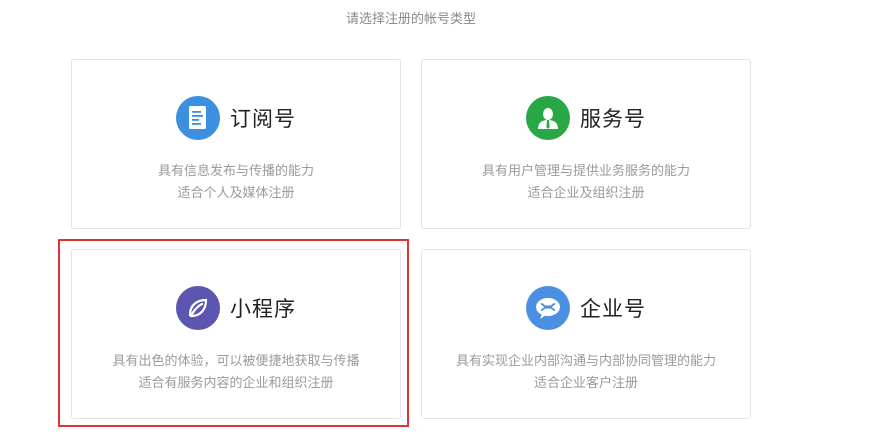  I want to click on card-header: 订阅号, so click(236, 118).